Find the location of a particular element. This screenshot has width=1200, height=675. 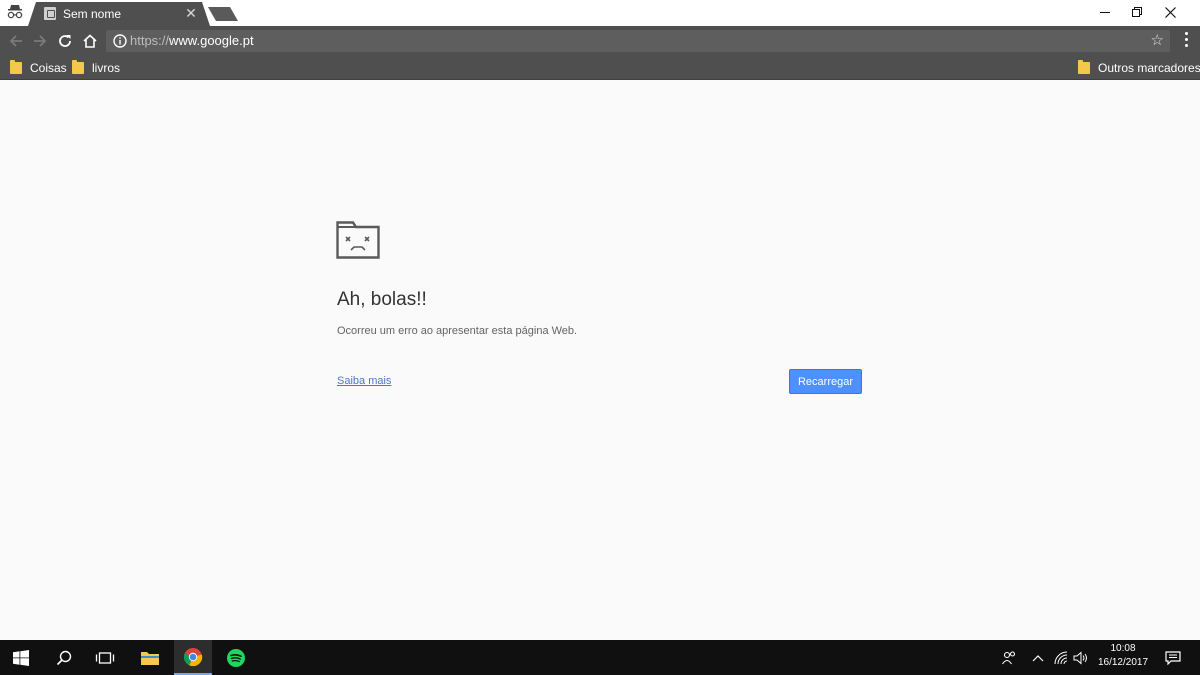

back-button is located at coordinates (16, 41).